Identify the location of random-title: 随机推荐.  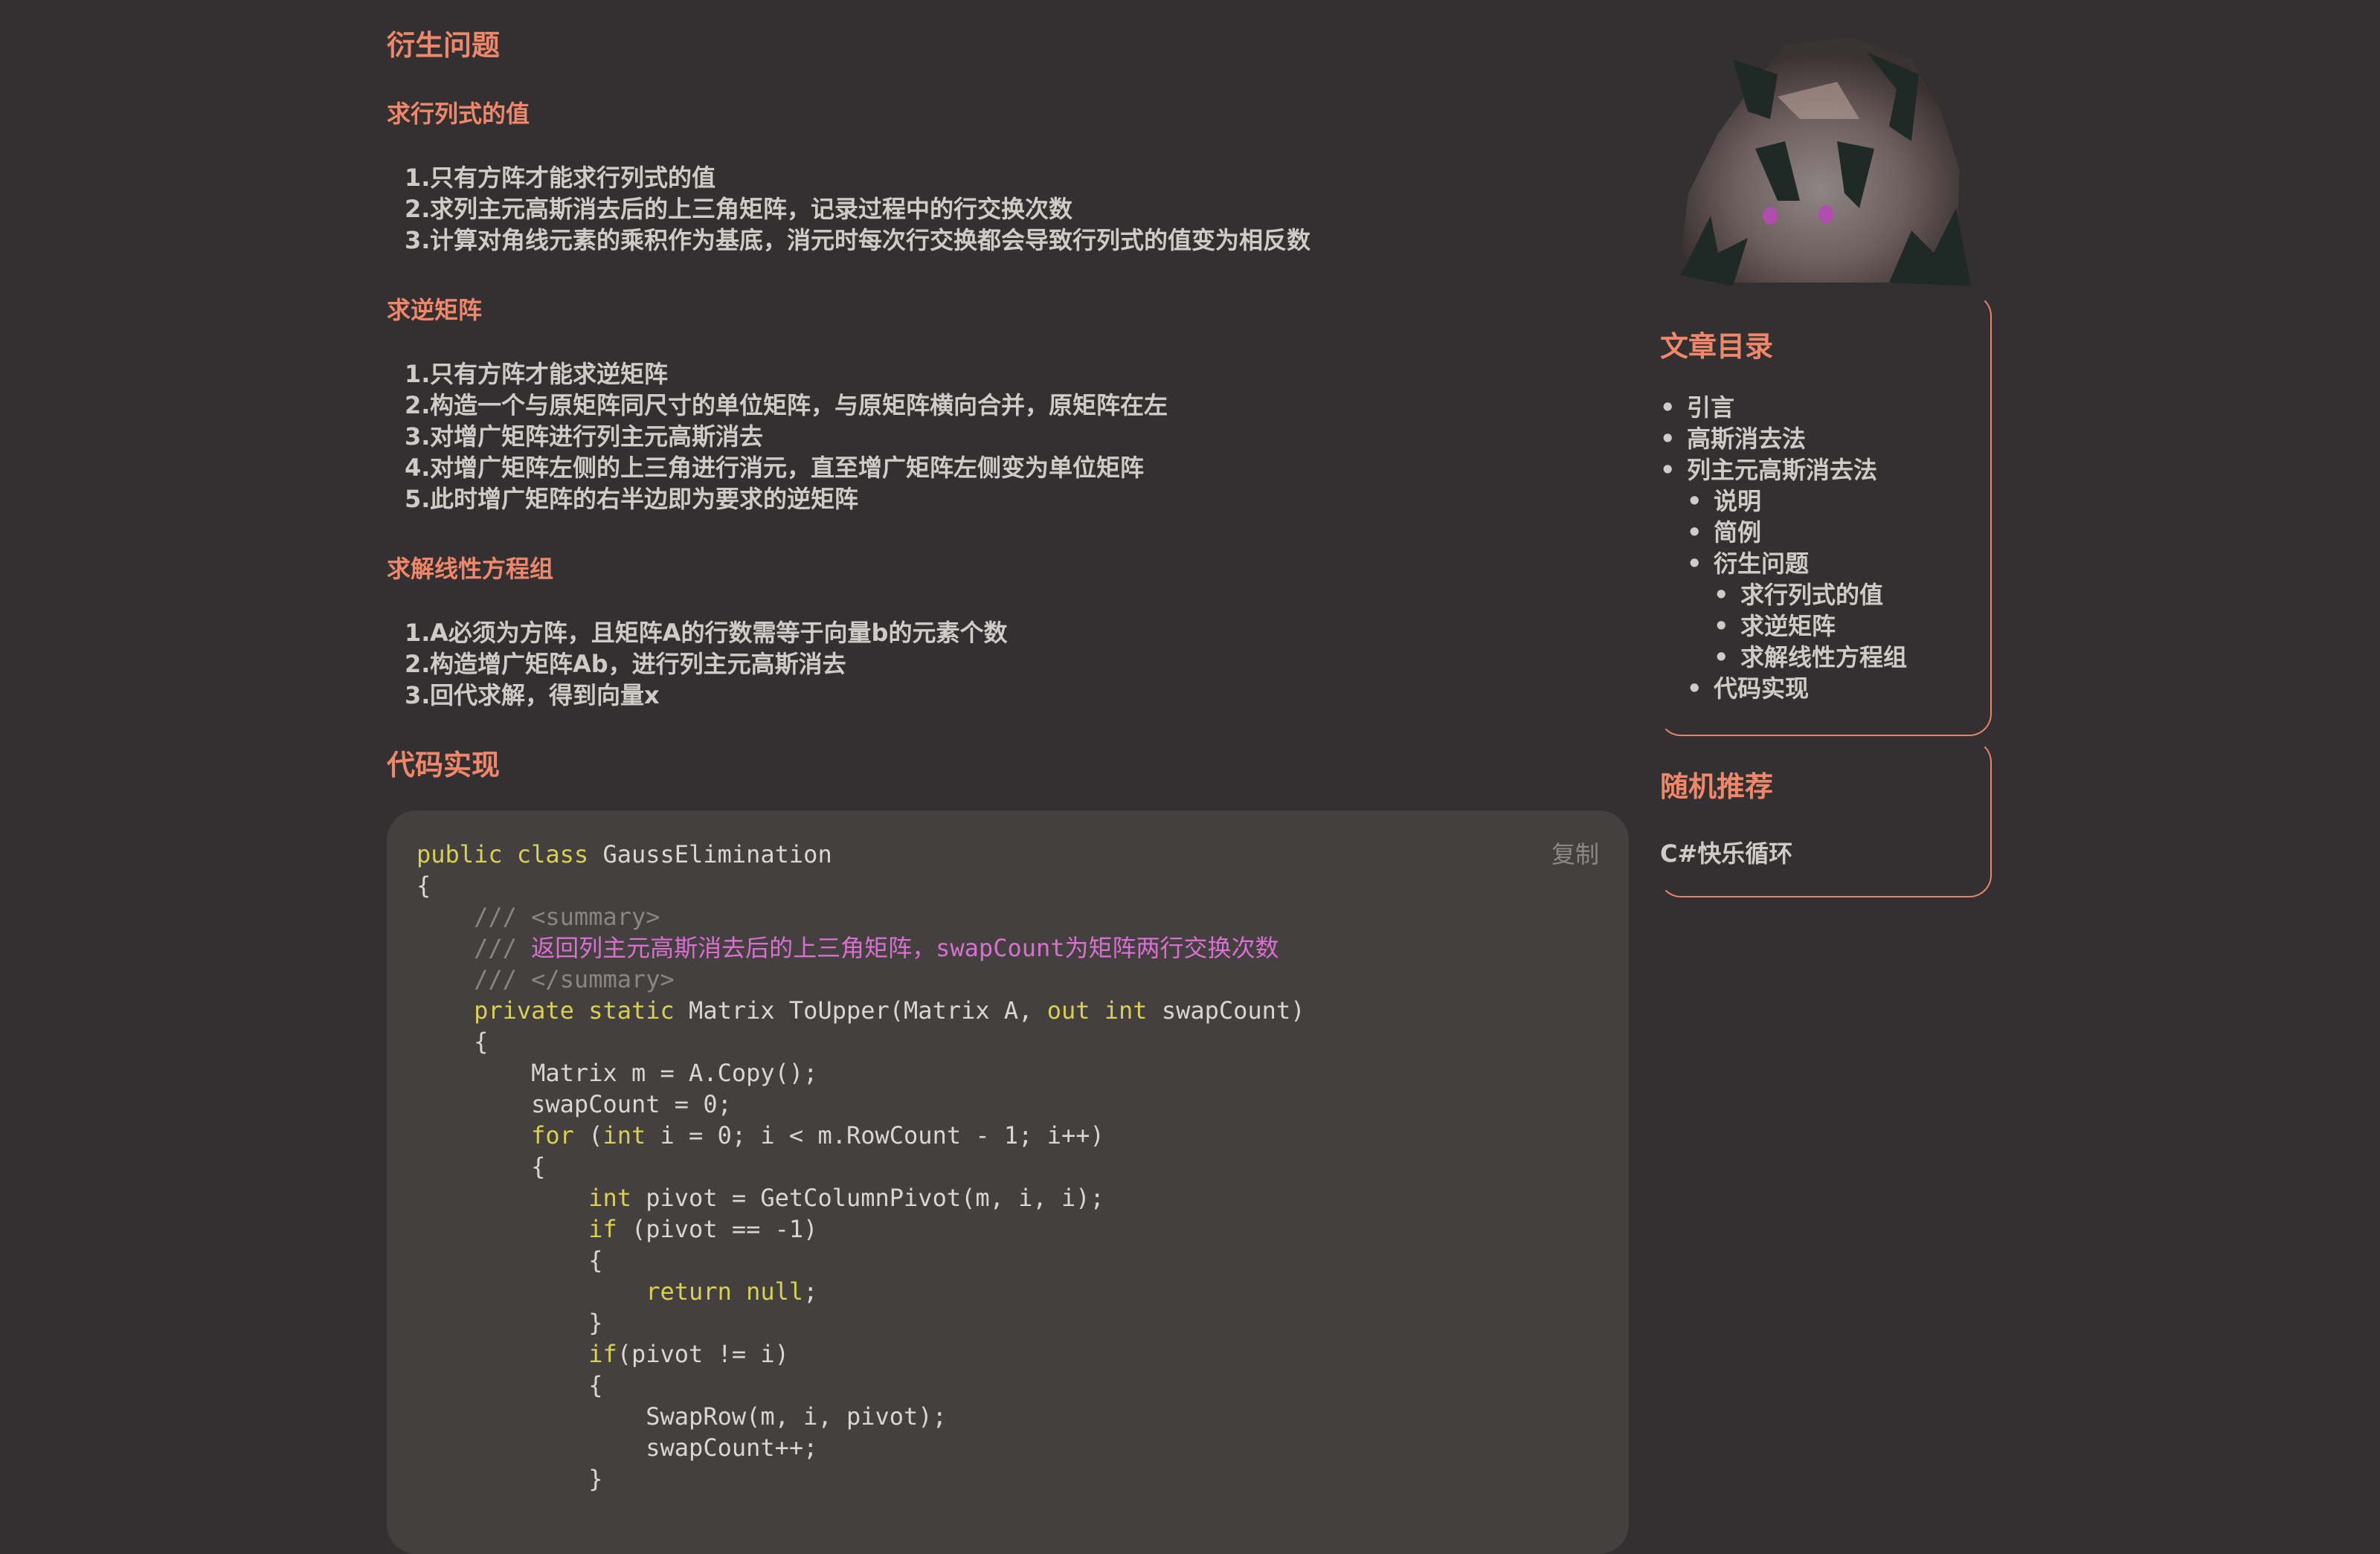
(1717, 786).